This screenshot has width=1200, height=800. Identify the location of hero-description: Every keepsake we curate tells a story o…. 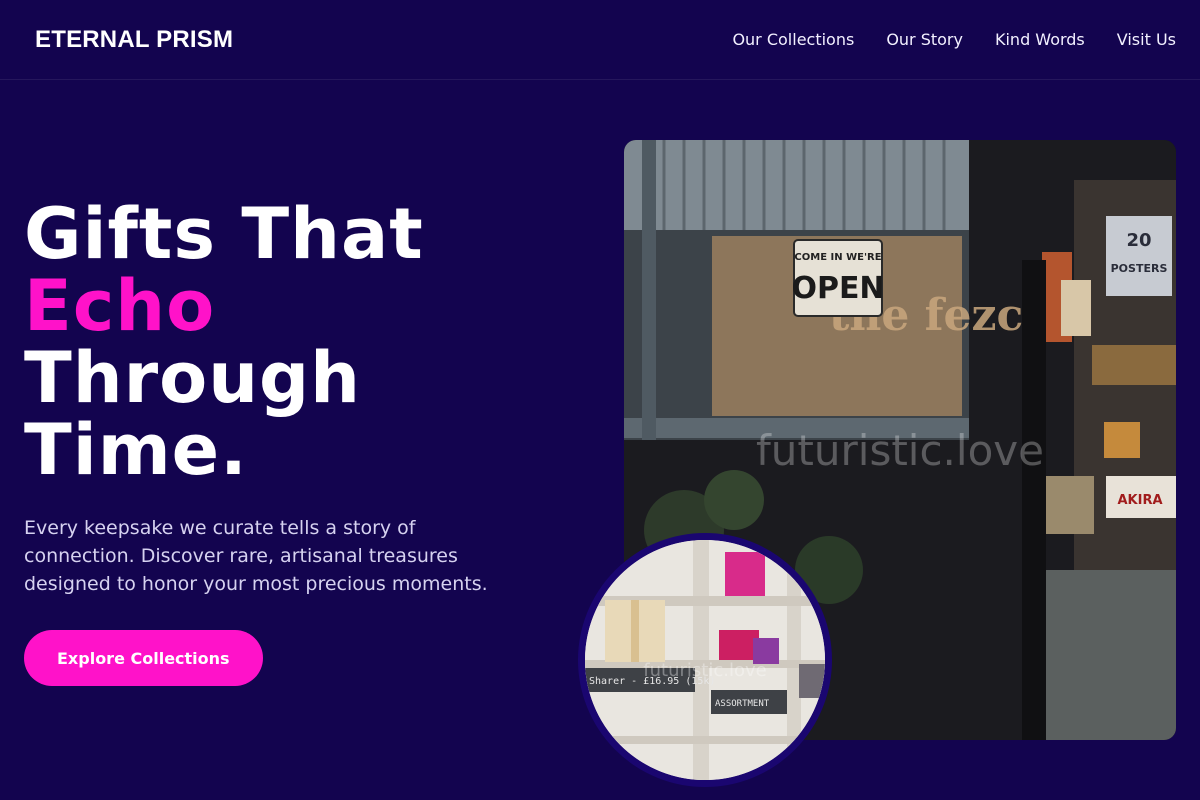
(256, 556).